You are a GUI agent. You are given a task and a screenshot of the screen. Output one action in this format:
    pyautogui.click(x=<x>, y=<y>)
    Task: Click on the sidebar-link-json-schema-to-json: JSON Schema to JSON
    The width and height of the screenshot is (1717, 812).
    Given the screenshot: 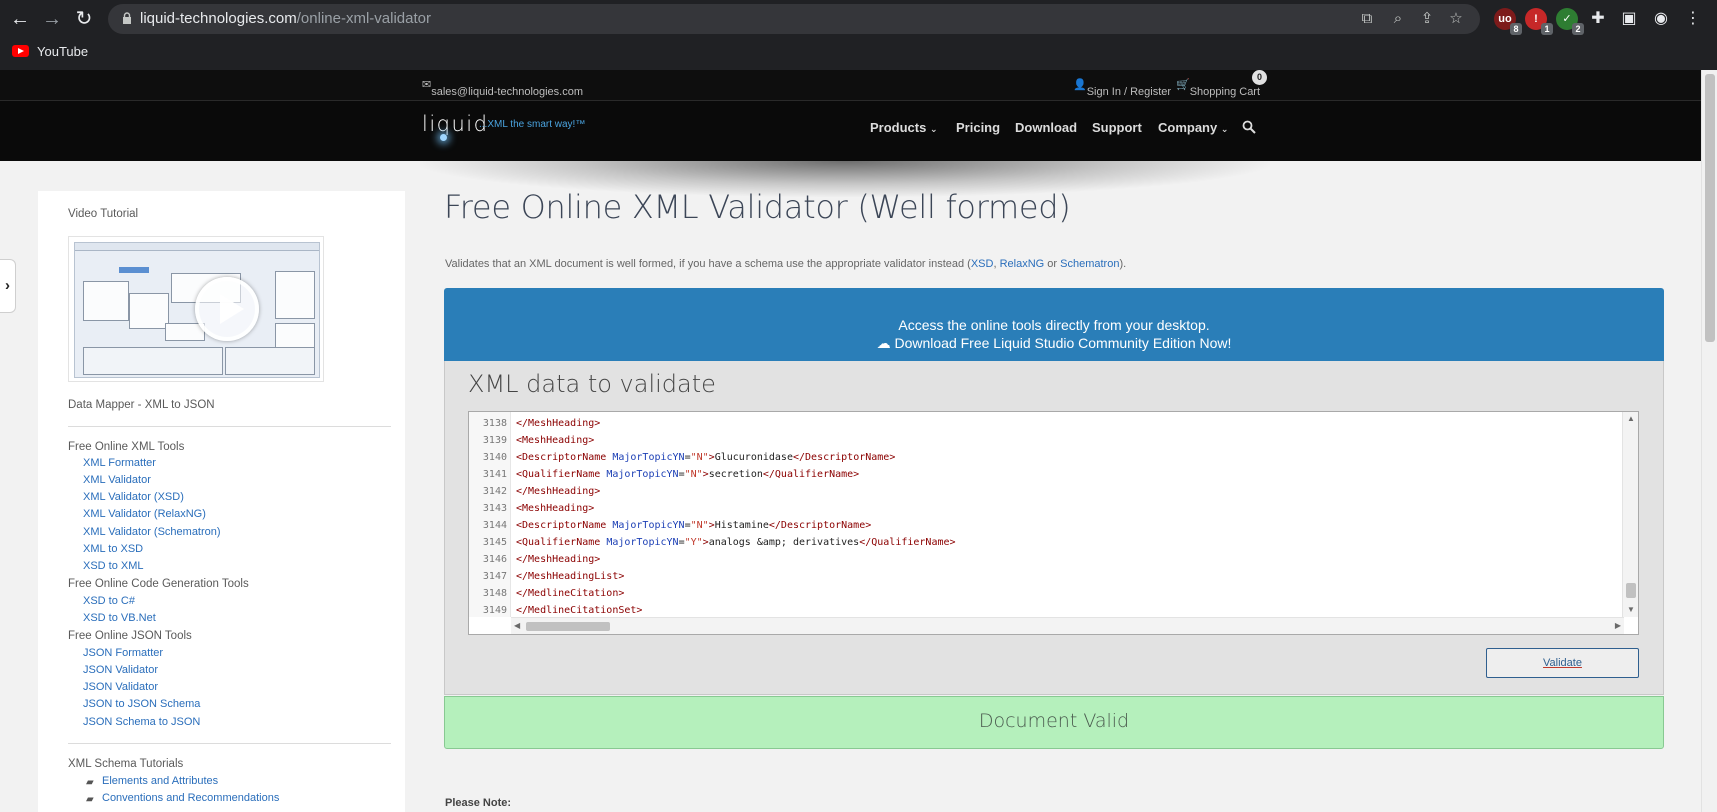 What is the action you would take?
    pyautogui.click(x=141, y=722)
    